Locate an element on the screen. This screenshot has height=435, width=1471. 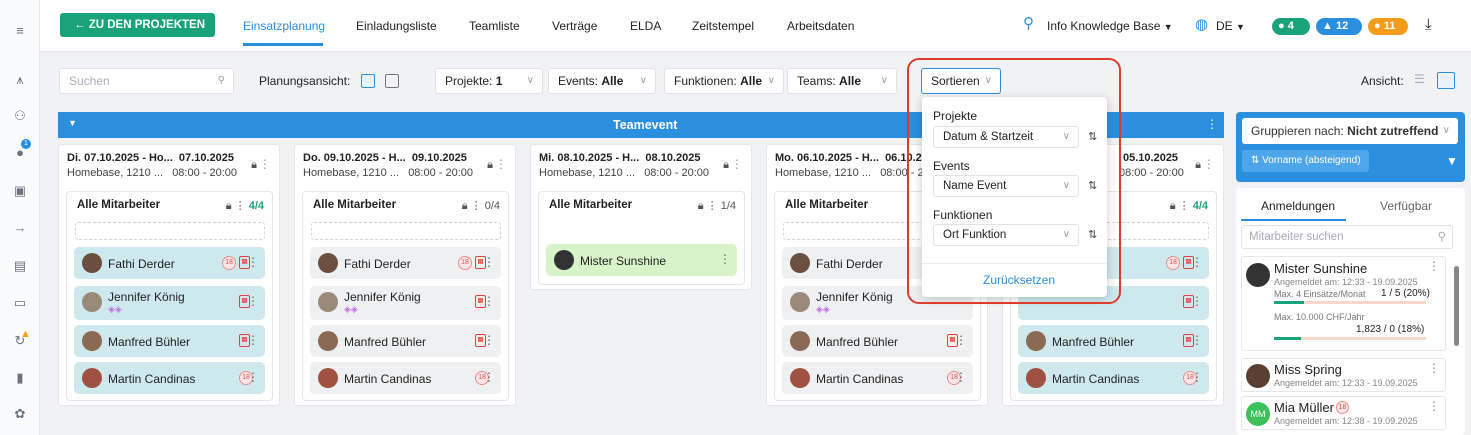
login-icon: → is located at coordinates (20, 228).